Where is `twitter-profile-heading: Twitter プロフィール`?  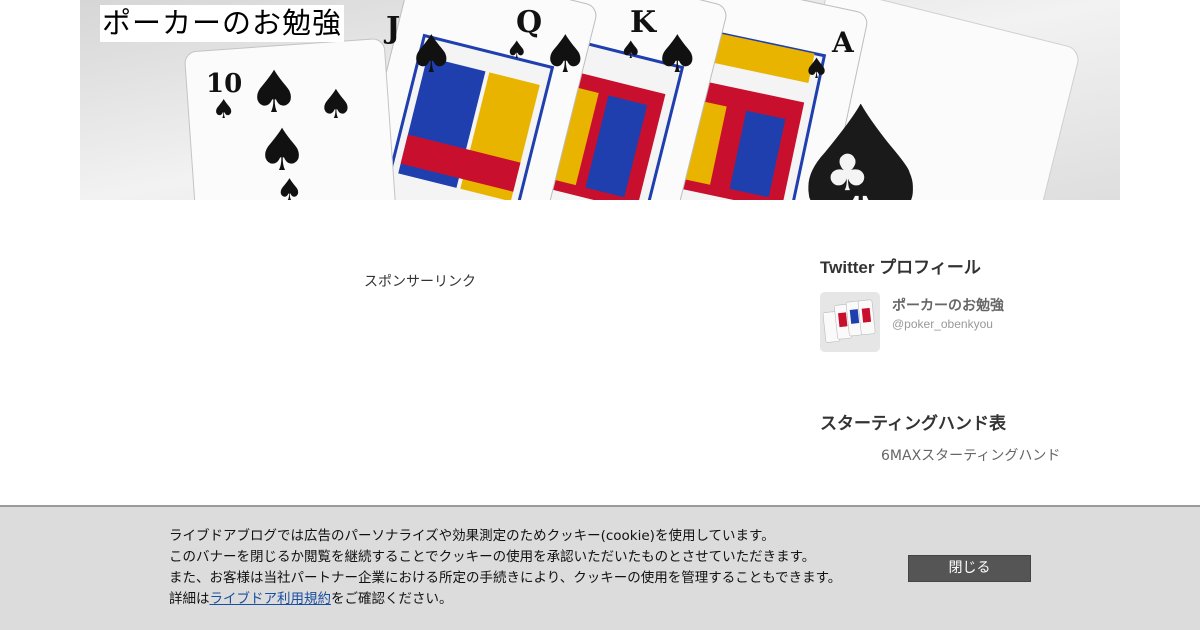 twitter-profile-heading: Twitter プロフィール is located at coordinates (900, 267).